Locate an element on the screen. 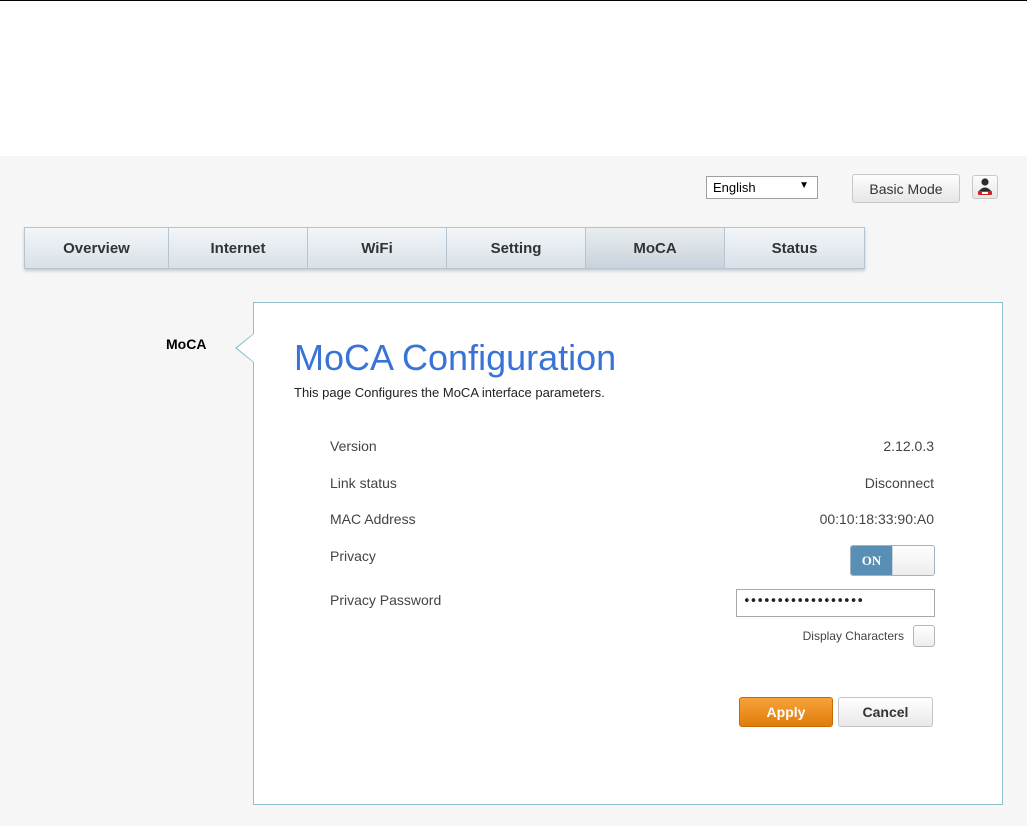  tab-setting: Setting is located at coordinates (516, 248).